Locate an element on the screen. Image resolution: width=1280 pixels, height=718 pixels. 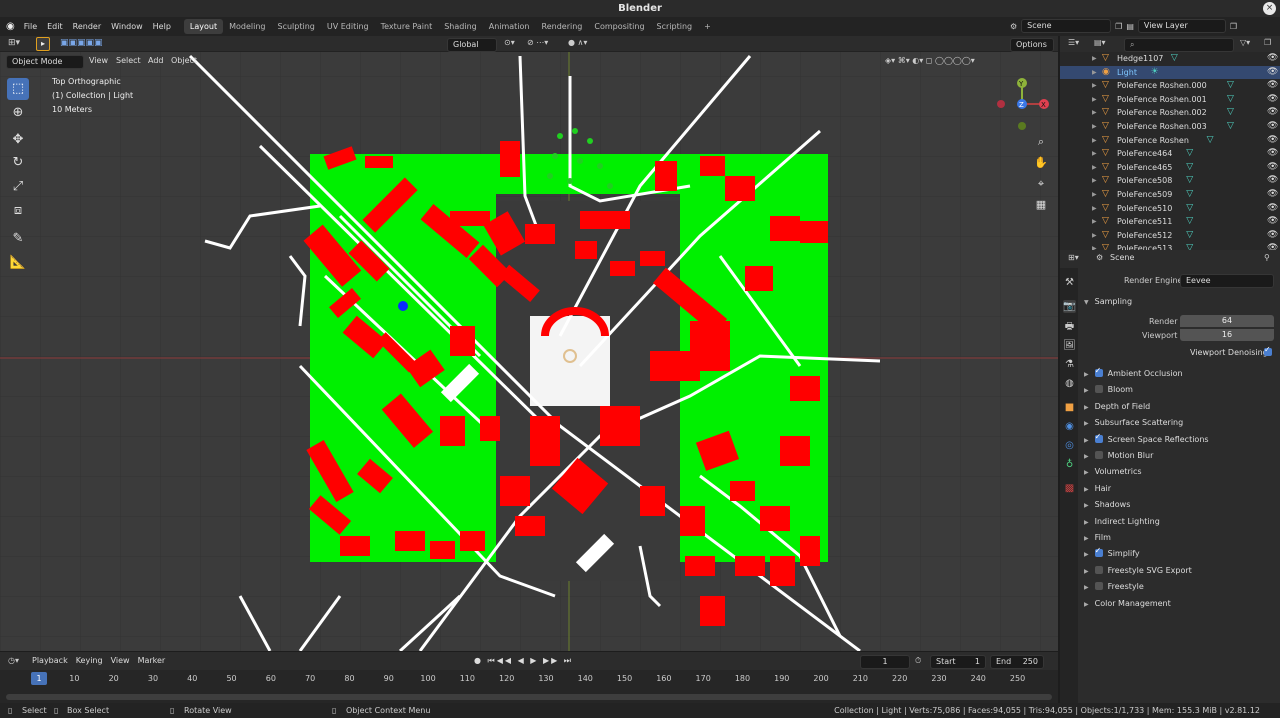
ortho-grid-icon: ▦ is located at coordinates (1041, 205).